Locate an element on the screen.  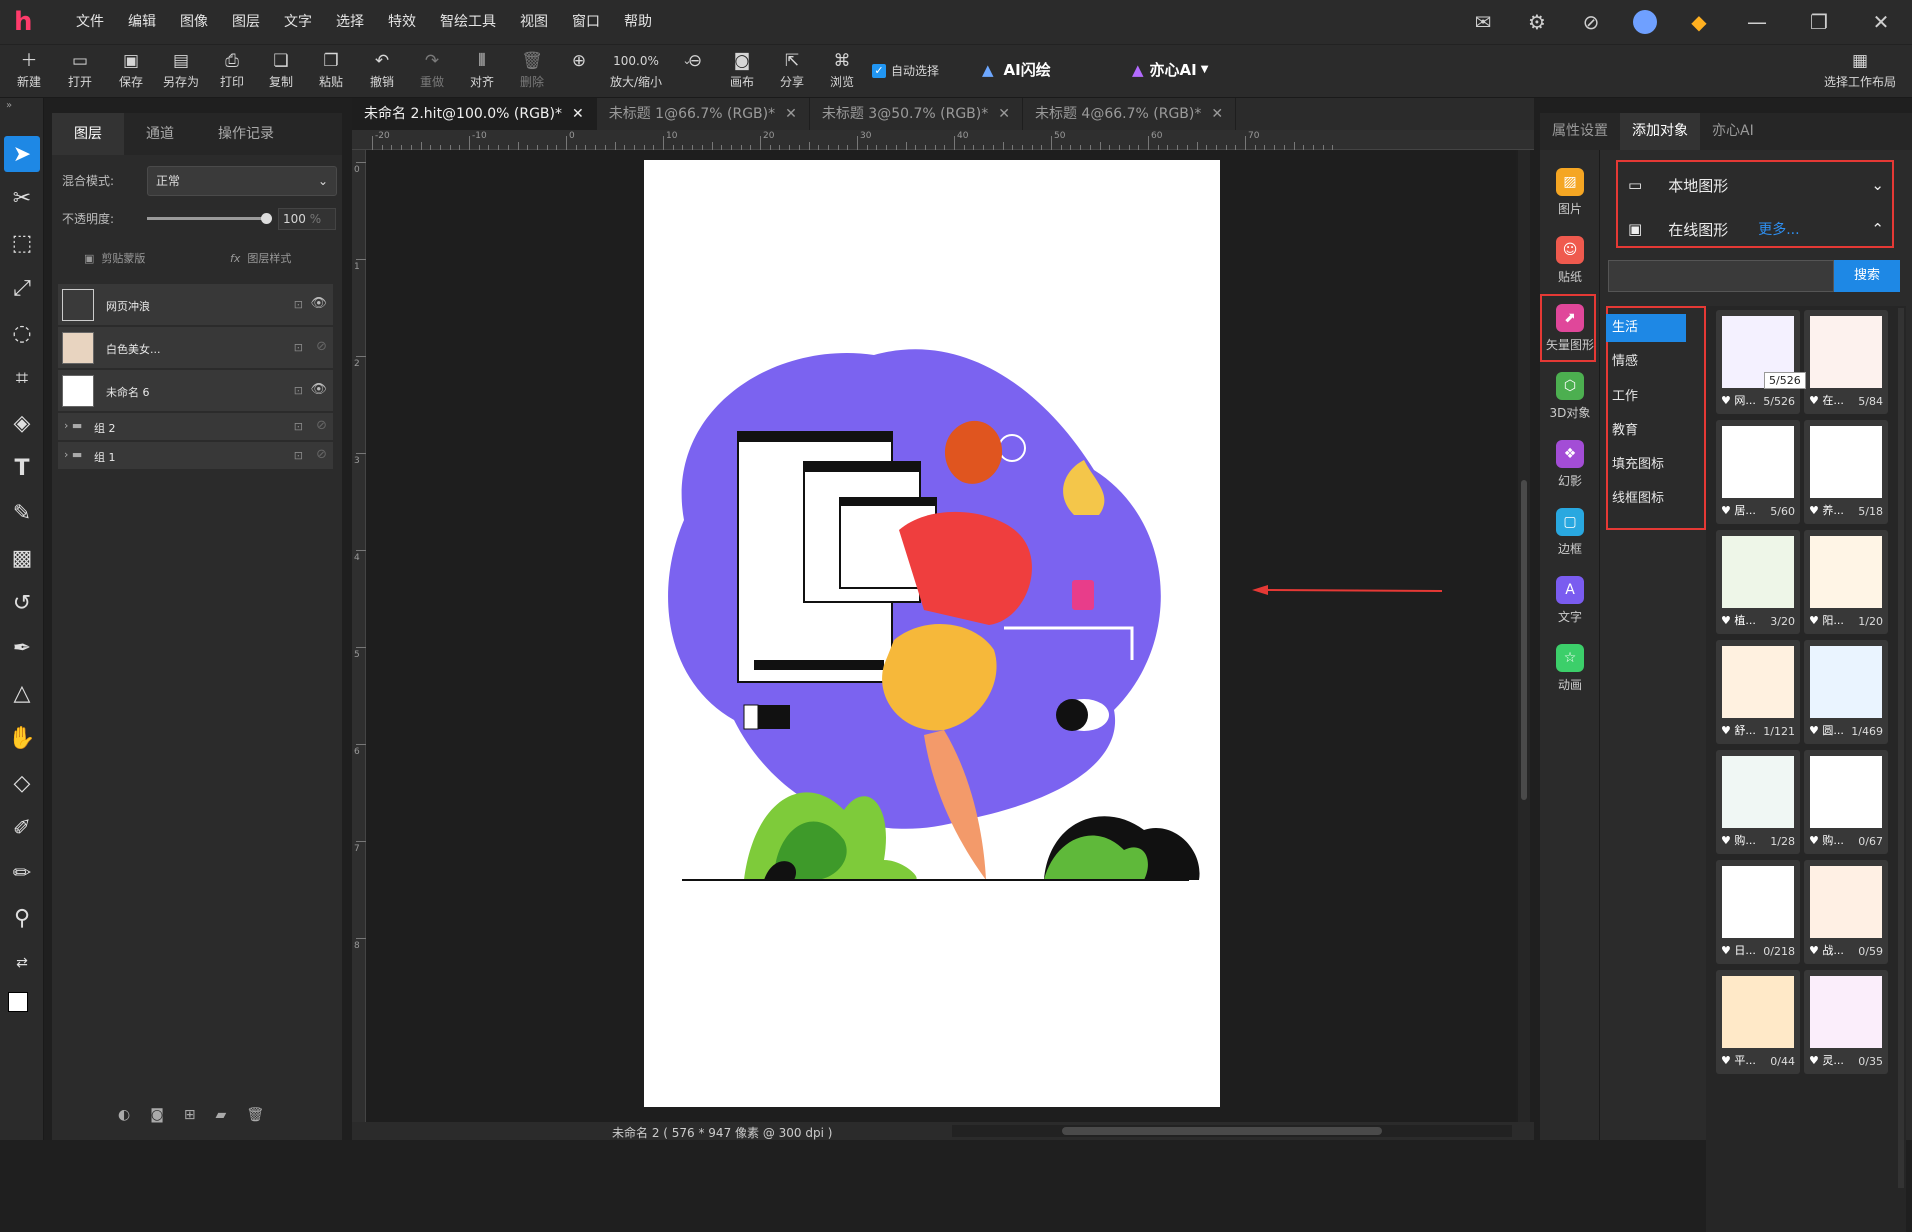
horizontal-scrollbar is located at coordinates (1232, 1131).